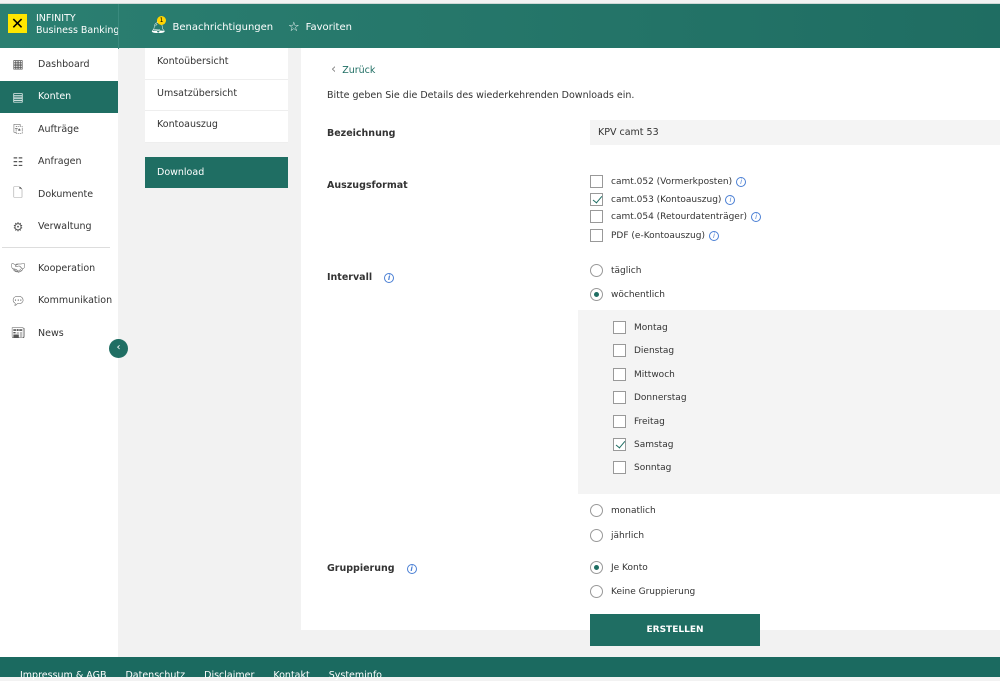 The height and width of the screenshot is (681, 1000). I want to click on sidebar-label: Dashboard, so click(64, 64).